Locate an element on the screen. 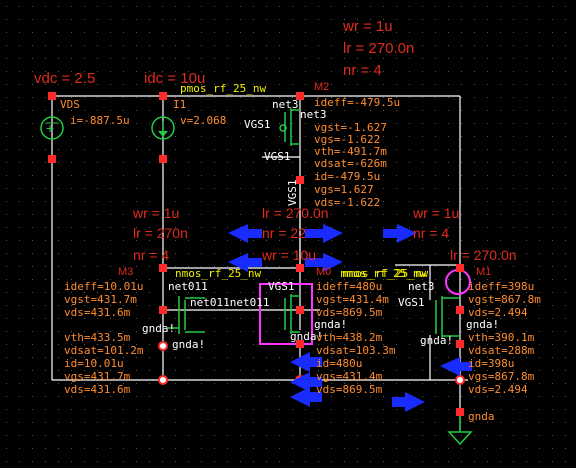 The width and height of the screenshot is (576, 468). svg-text: vgs=431.4m is located at coordinates (349, 376).